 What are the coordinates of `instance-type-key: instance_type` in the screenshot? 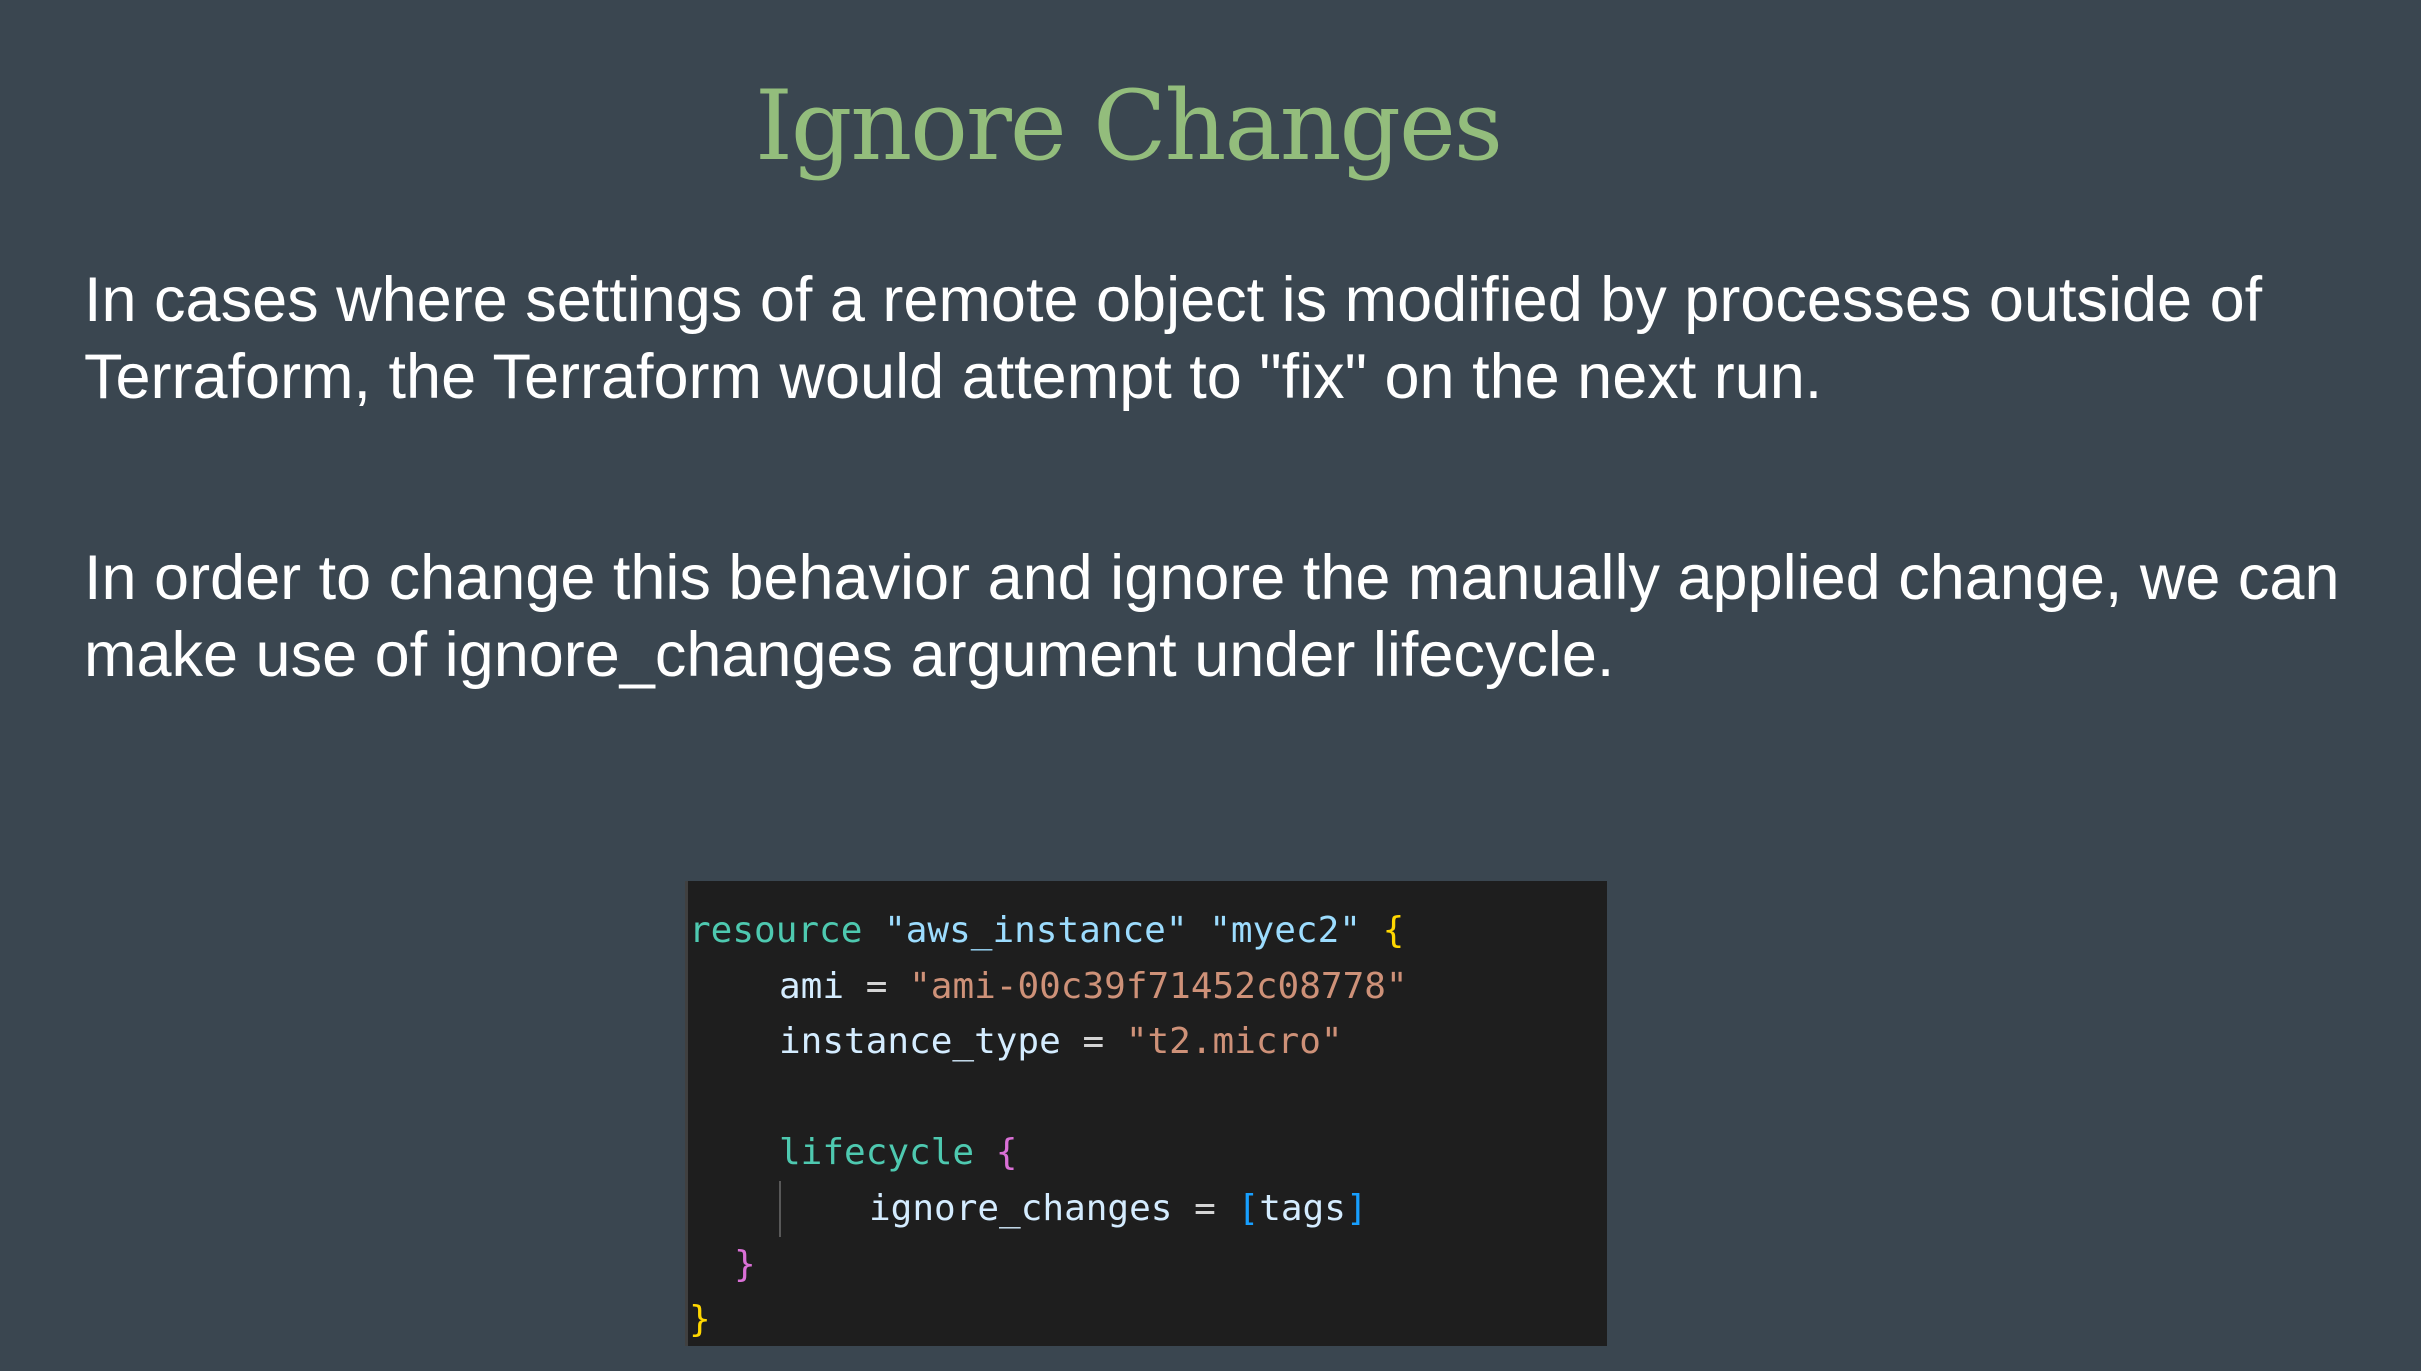 It's located at (920, 1042).